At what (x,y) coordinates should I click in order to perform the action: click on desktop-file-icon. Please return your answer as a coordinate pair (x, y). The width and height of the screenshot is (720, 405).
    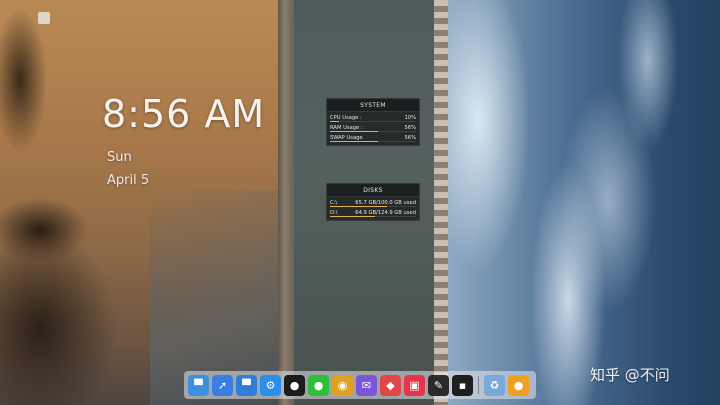
    Looking at the image, I should click on (44, 18).